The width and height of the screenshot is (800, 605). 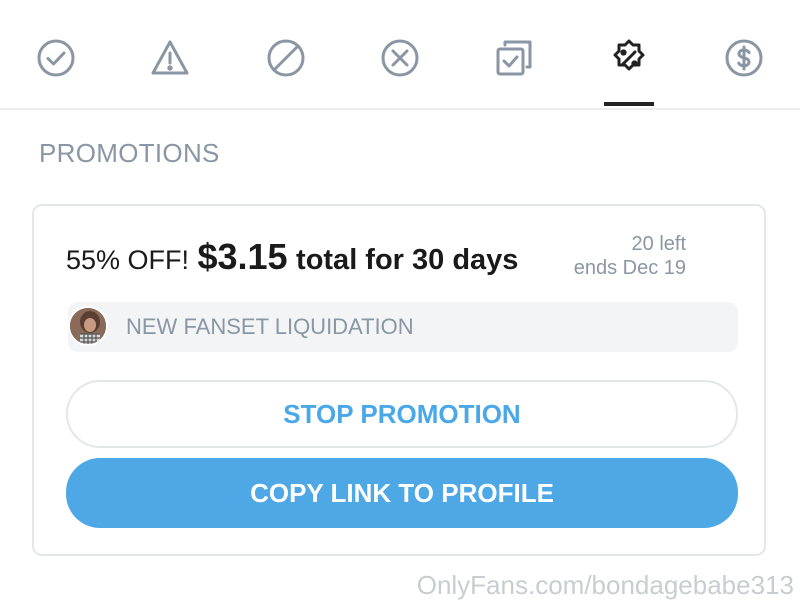 I want to click on warning-triangle-icon, so click(x=170, y=57).